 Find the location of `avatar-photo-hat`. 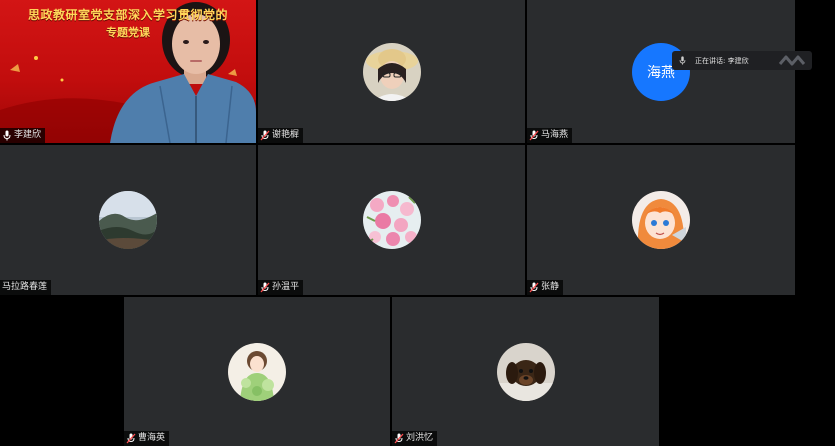

avatar-photo-hat is located at coordinates (391, 71).